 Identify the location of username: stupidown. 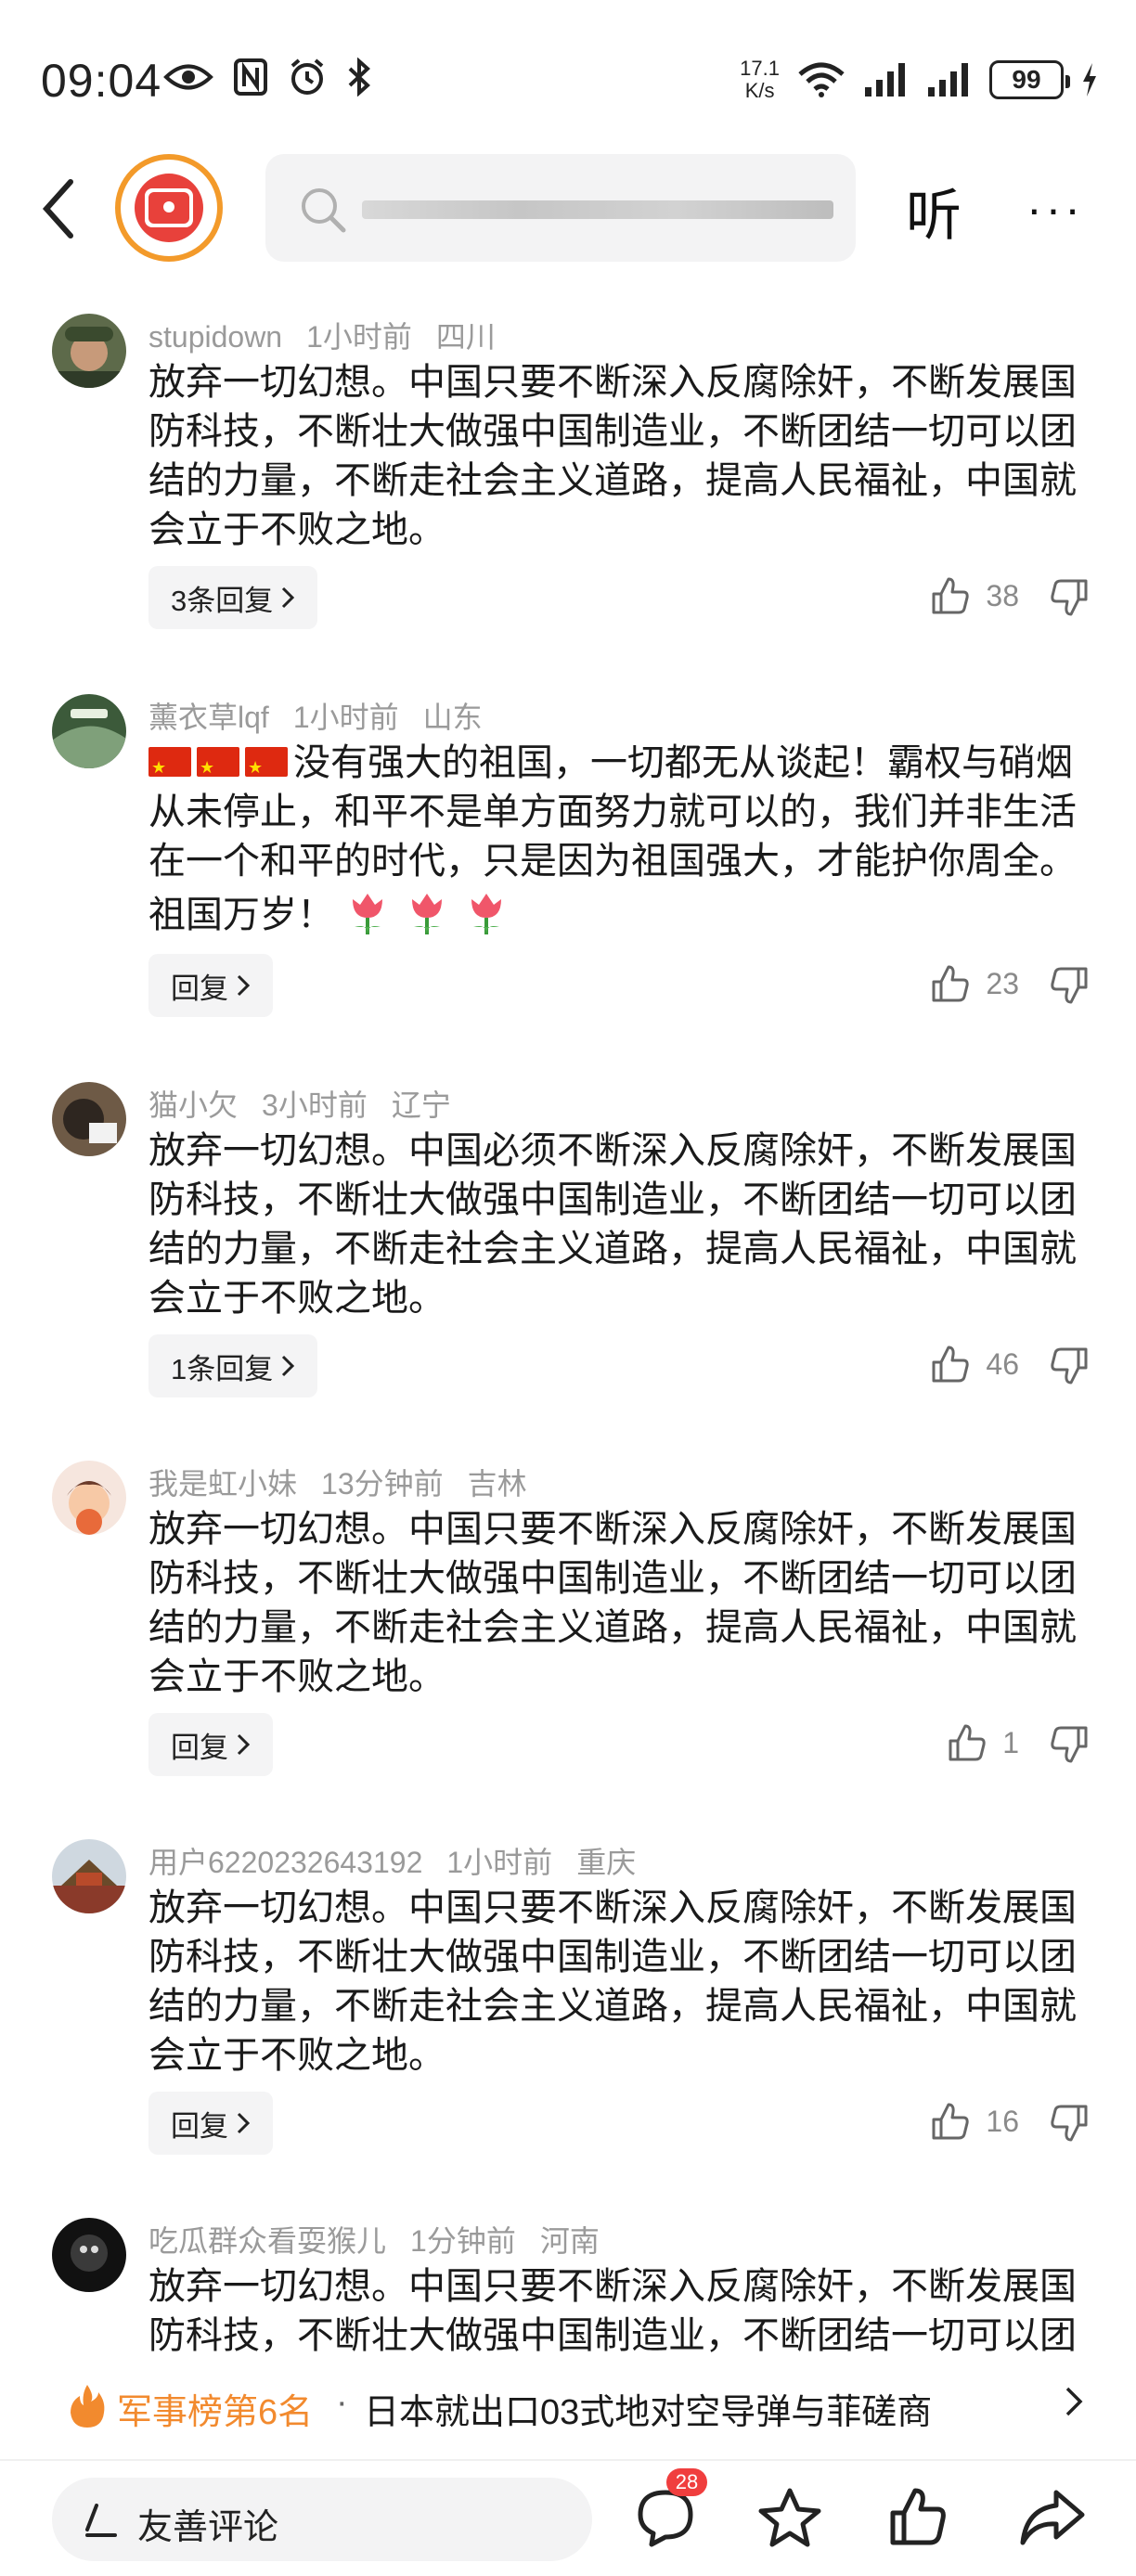
(215, 337).